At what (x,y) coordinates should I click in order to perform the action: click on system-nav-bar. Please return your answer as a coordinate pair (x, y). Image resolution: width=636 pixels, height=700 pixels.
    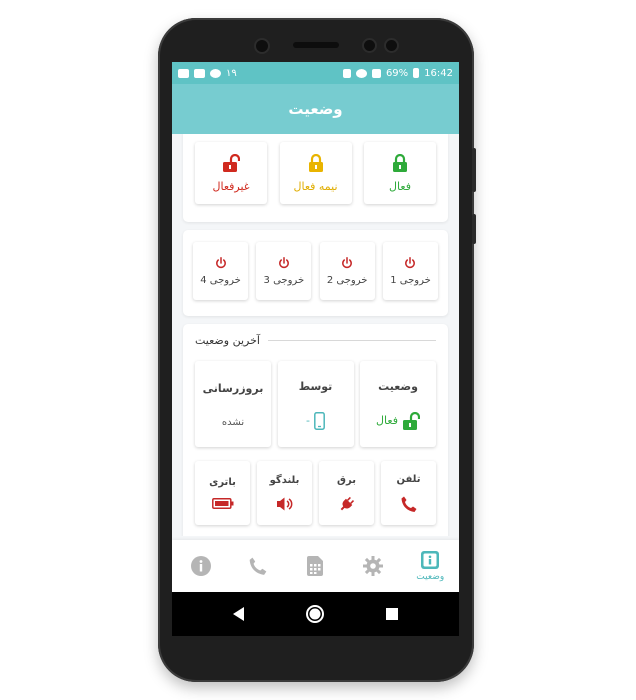
    Looking at the image, I should click on (315, 614).